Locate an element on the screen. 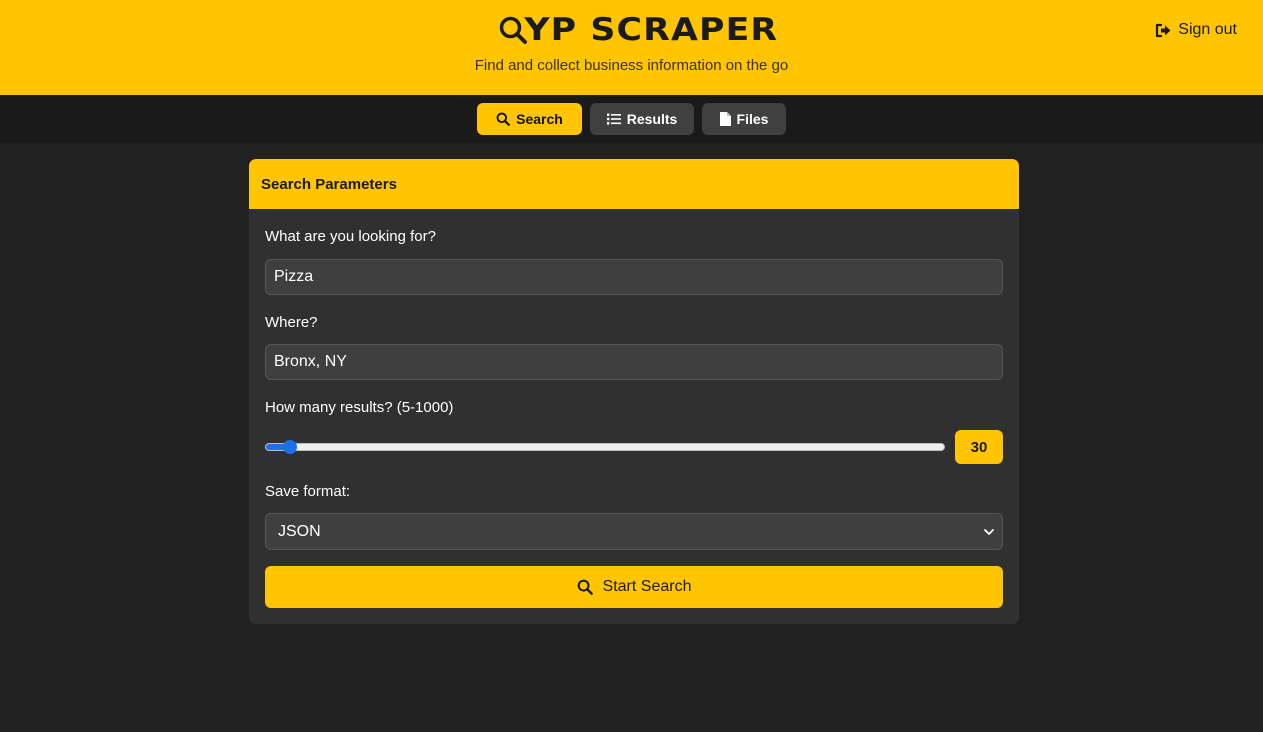  save-format-value: JSON is located at coordinates (299, 531).